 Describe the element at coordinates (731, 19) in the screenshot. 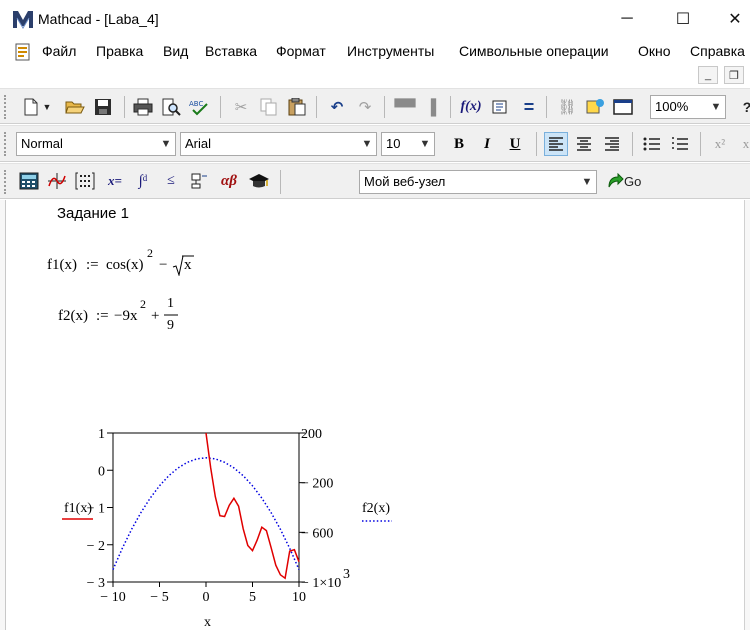

I see `close-button: ✕` at that location.